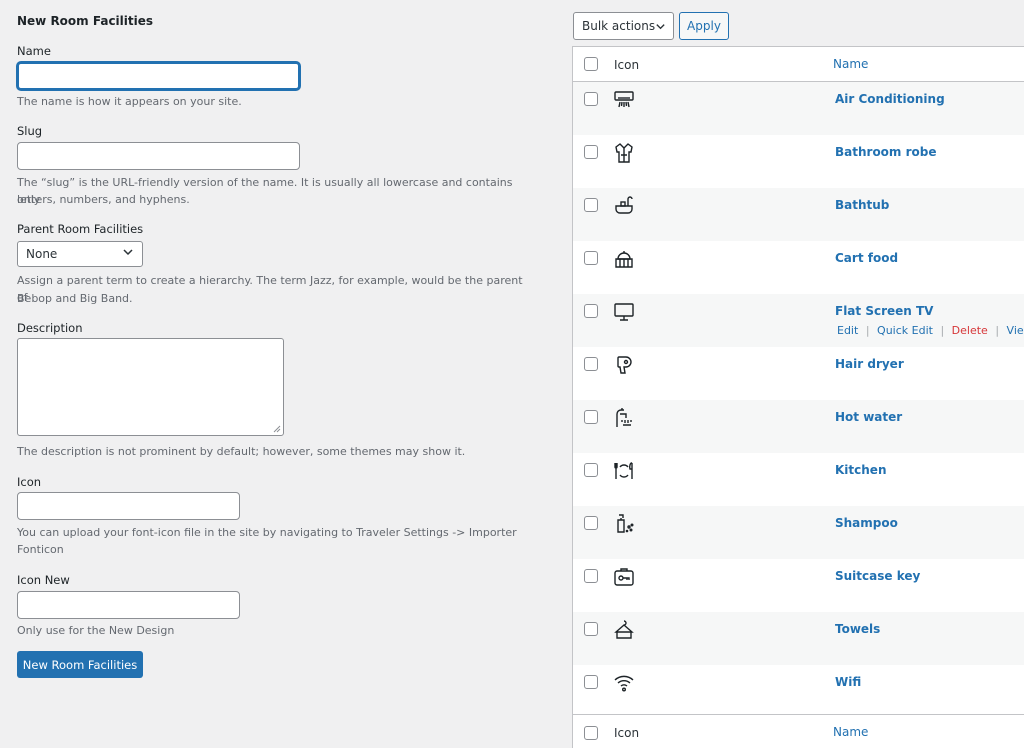 This screenshot has width=1024, height=748. Describe the element at coordinates (624, 259) in the screenshot. I see `food-cart-icon` at that location.